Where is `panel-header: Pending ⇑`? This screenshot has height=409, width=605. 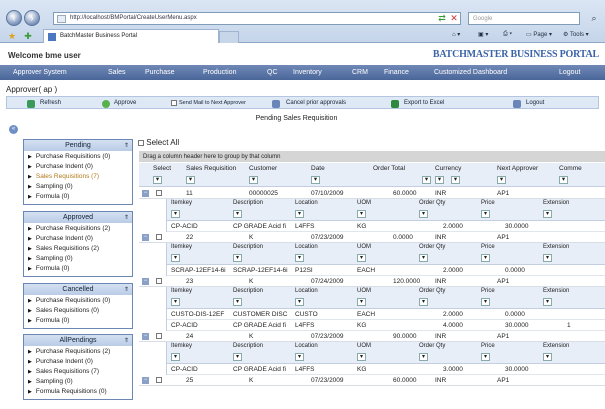
panel-header: Pending ⇑ is located at coordinates (78, 145).